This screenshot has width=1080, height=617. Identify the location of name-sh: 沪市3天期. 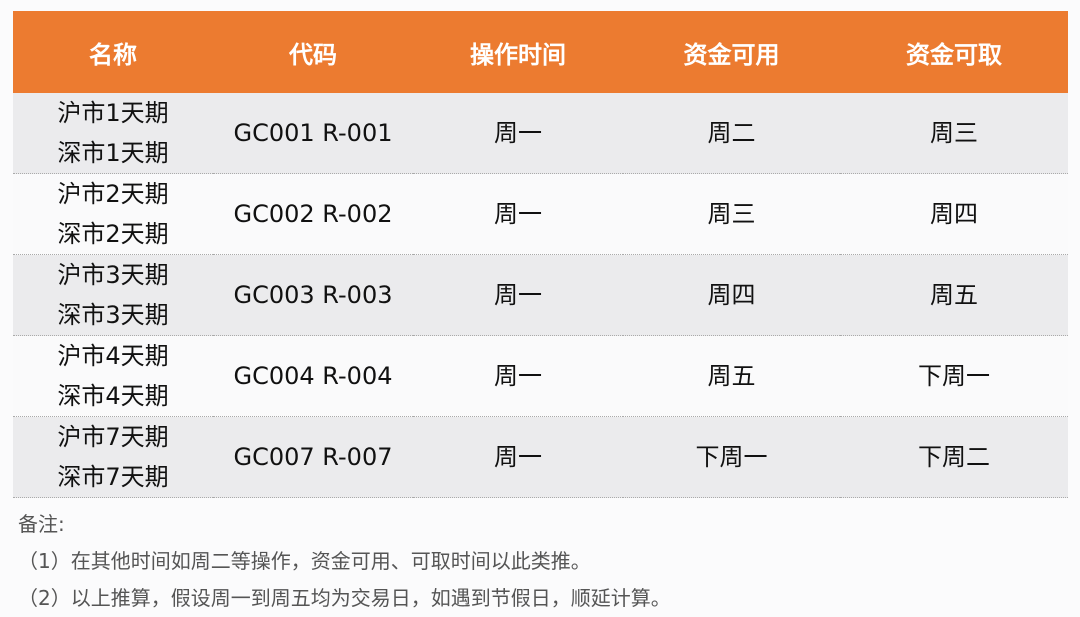
(113, 275).